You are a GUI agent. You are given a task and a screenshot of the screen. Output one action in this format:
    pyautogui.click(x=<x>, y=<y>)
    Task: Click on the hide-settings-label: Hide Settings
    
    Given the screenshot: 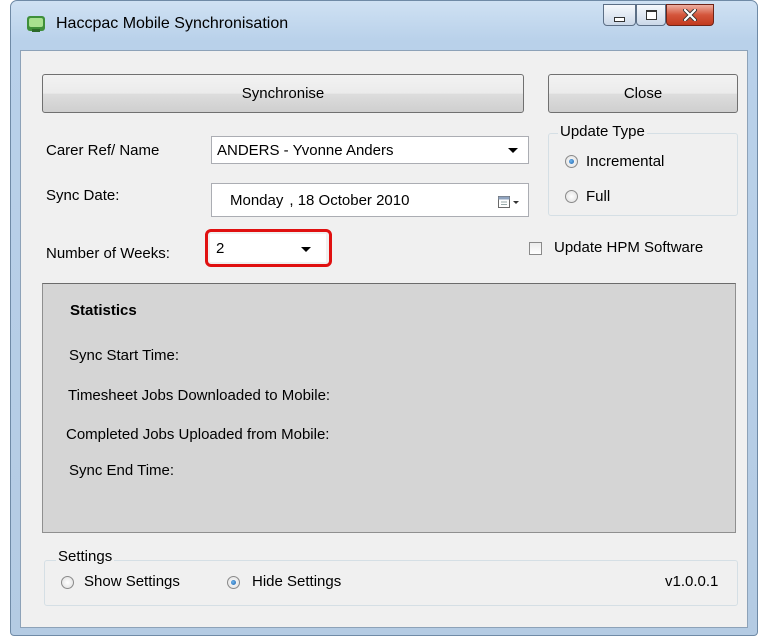 What is the action you would take?
    pyautogui.click(x=296, y=581)
    